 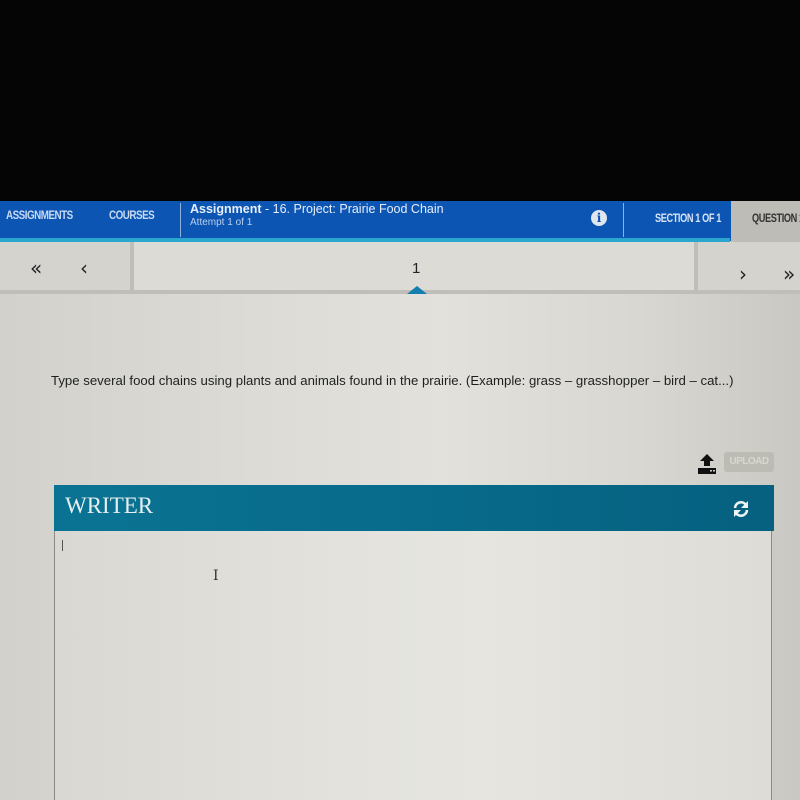 What do you see at coordinates (221, 222) in the screenshot?
I see `attempt-count: Attempt 1 of 1` at bounding box center [221, 222].